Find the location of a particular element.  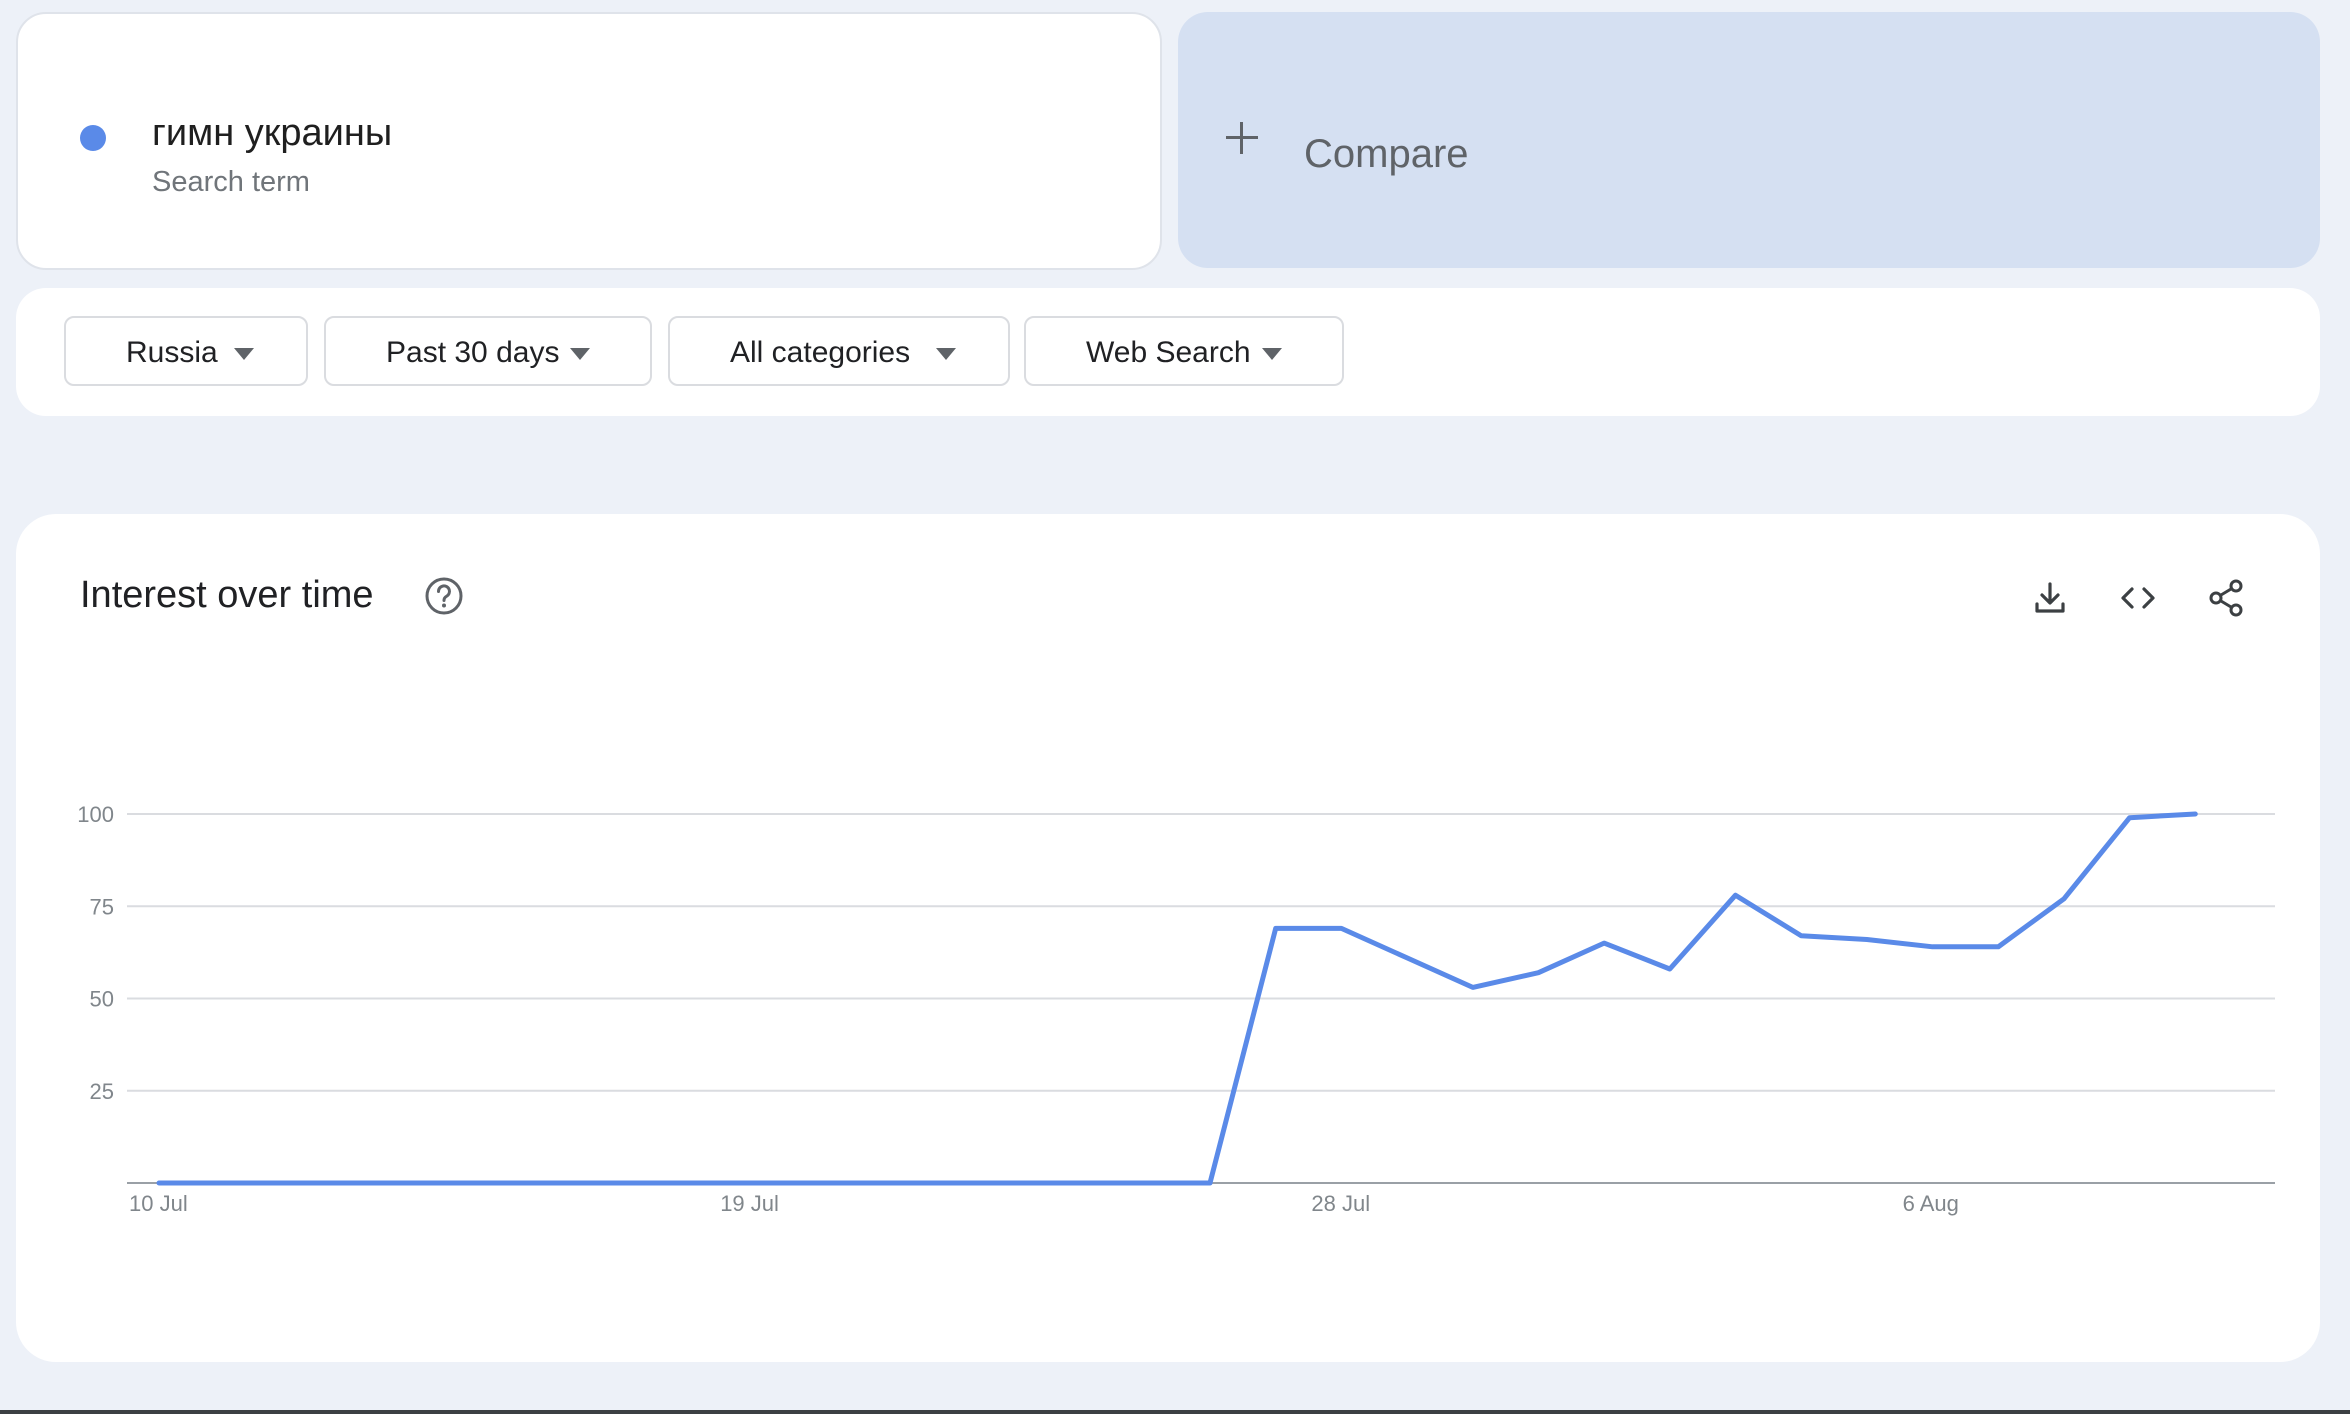

category-dropdown-label: All categories is located at coordinates (820, 352).